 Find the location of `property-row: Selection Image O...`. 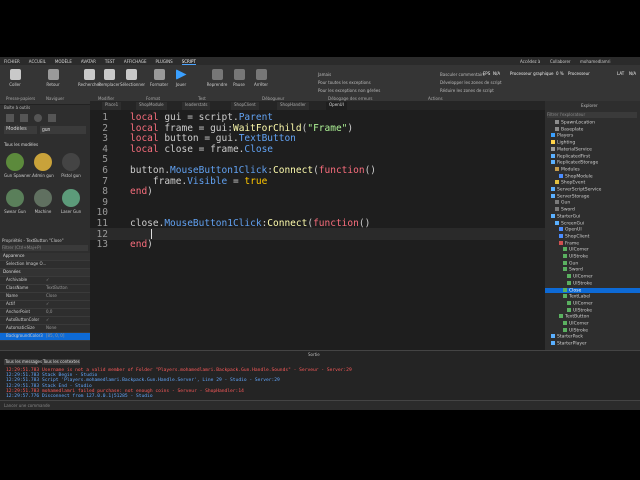

property-row: Selection Image O... is located at coordinates (45, 265).